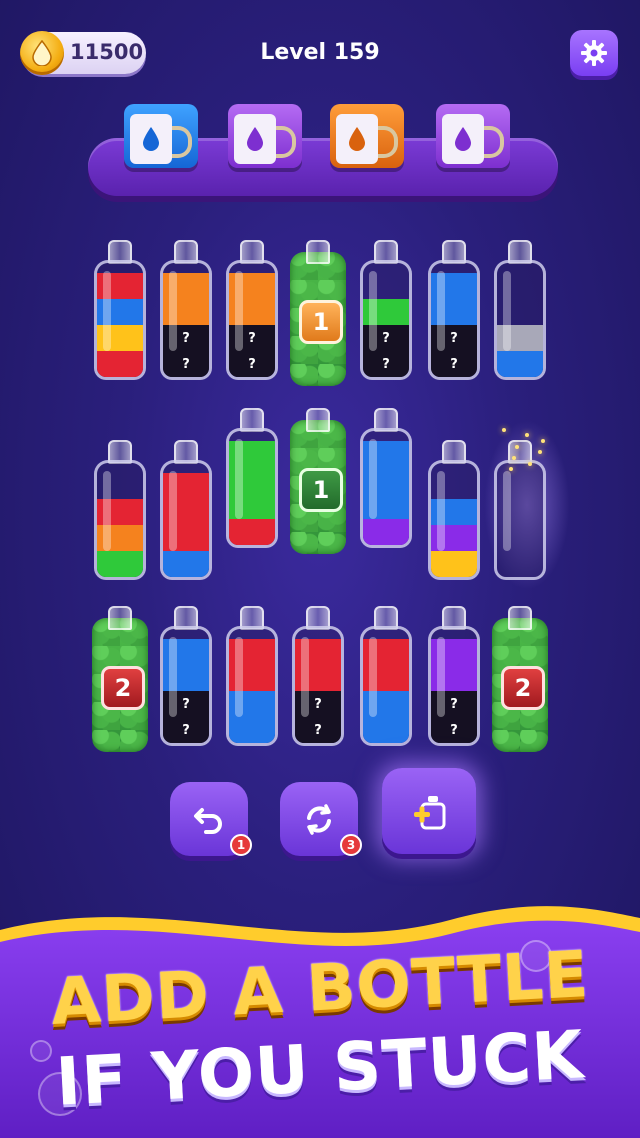  I want to click on liquid-segment-green, so click(120, 564).